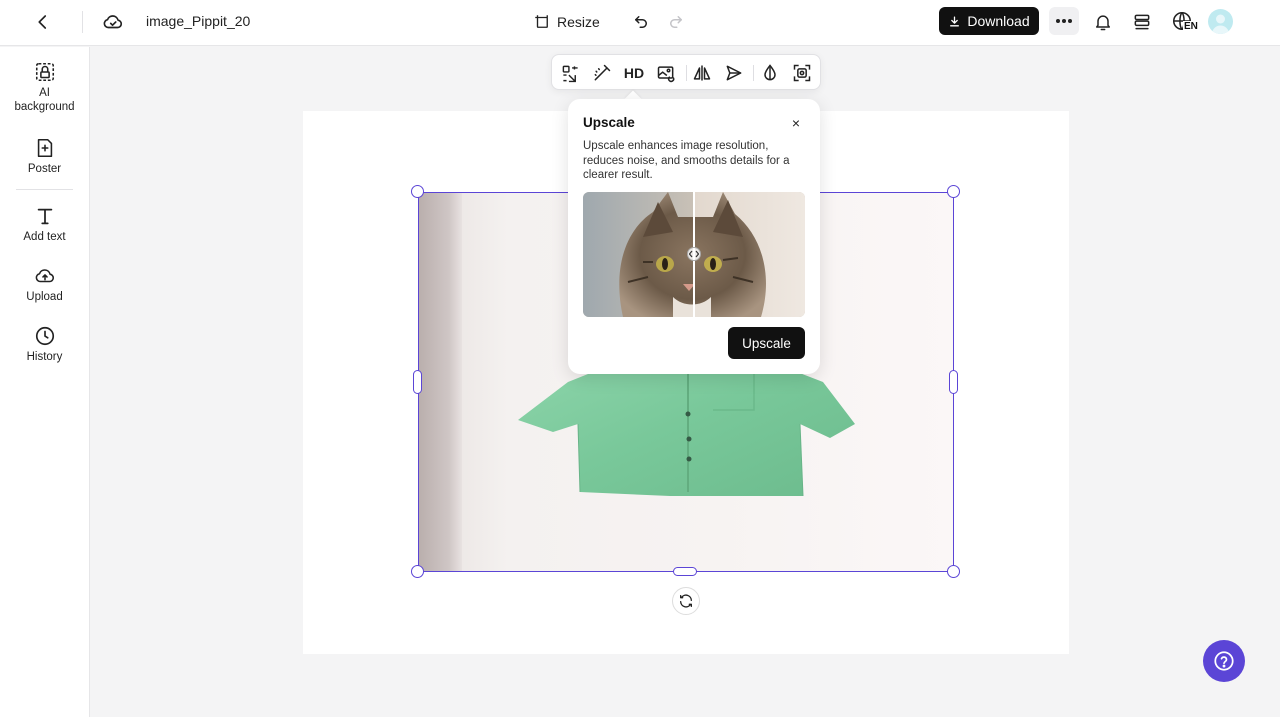 This screenshot has height=717, width=1280. Describe the element at coordinates (685, 571) in the screenshot. I see `resize-handle-bottom` at that location.